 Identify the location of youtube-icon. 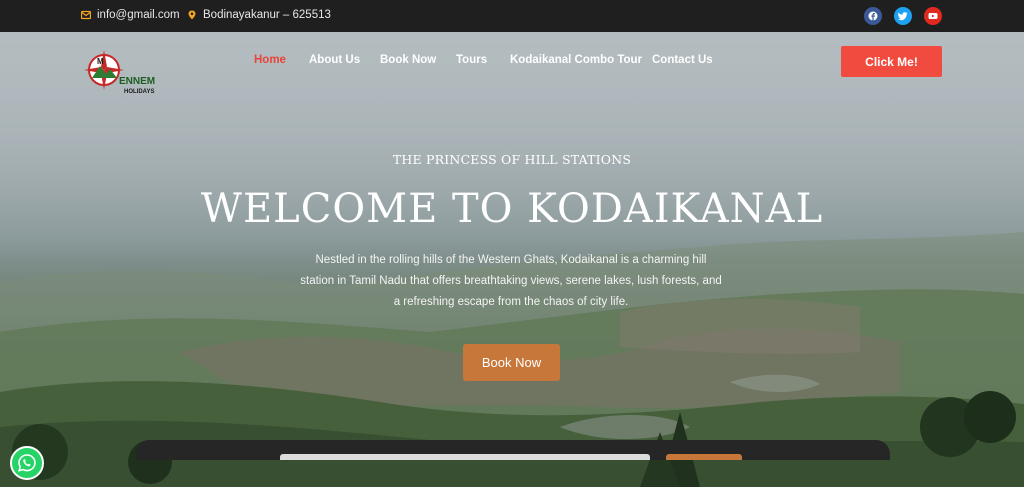
(933, 16).